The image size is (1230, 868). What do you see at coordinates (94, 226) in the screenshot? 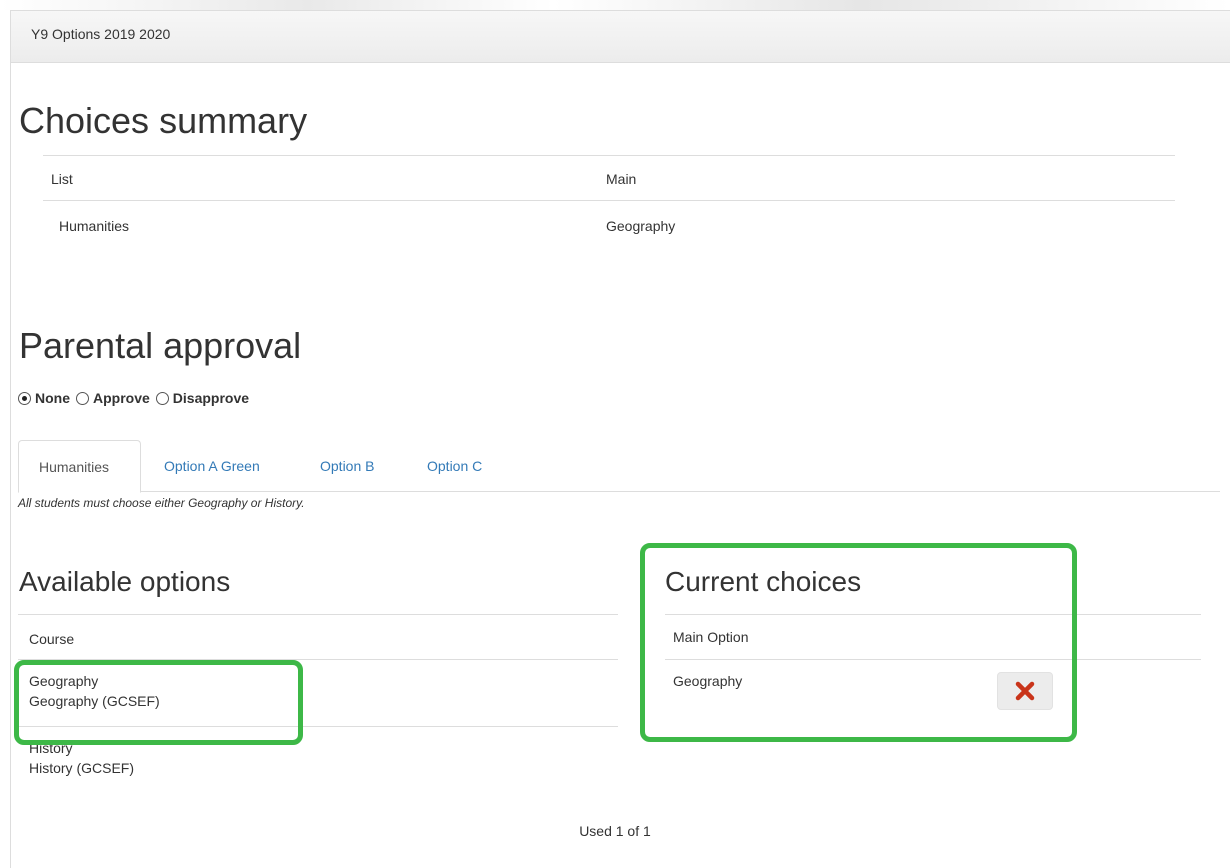
I see `summary-list-value: Humanities` at bounding box center [94, 226].